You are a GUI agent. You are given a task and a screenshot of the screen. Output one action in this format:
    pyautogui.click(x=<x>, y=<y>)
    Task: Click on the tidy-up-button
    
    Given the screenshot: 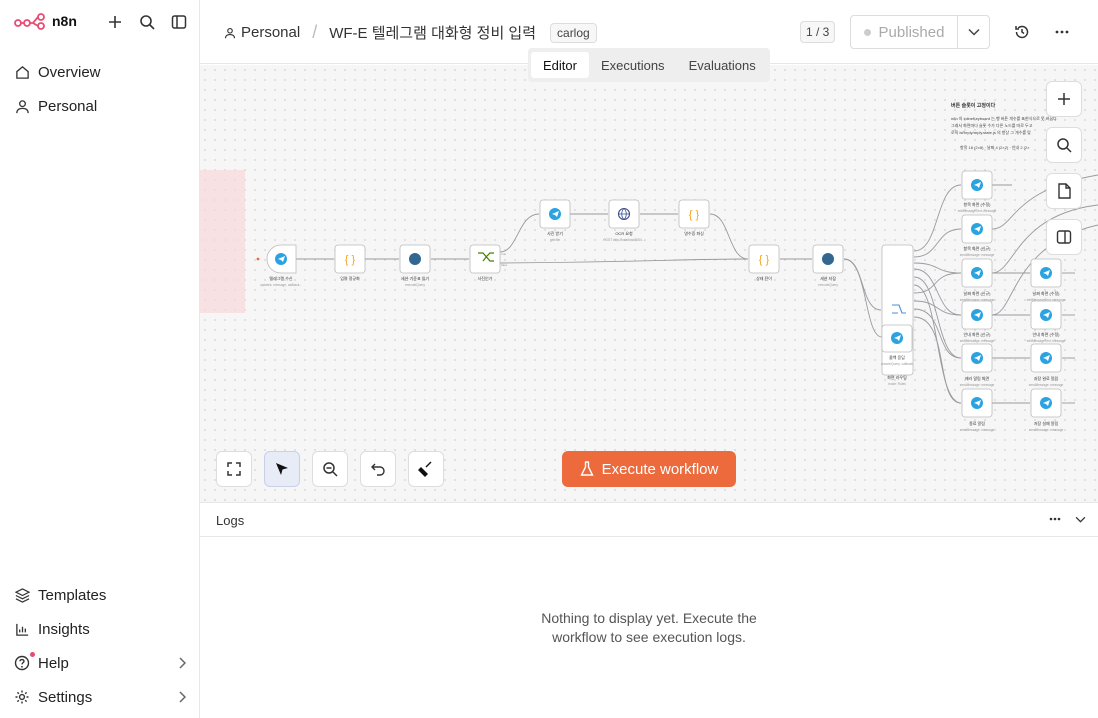 What is the action you would take?
    pyautogui.click(x=426, y=469)
    